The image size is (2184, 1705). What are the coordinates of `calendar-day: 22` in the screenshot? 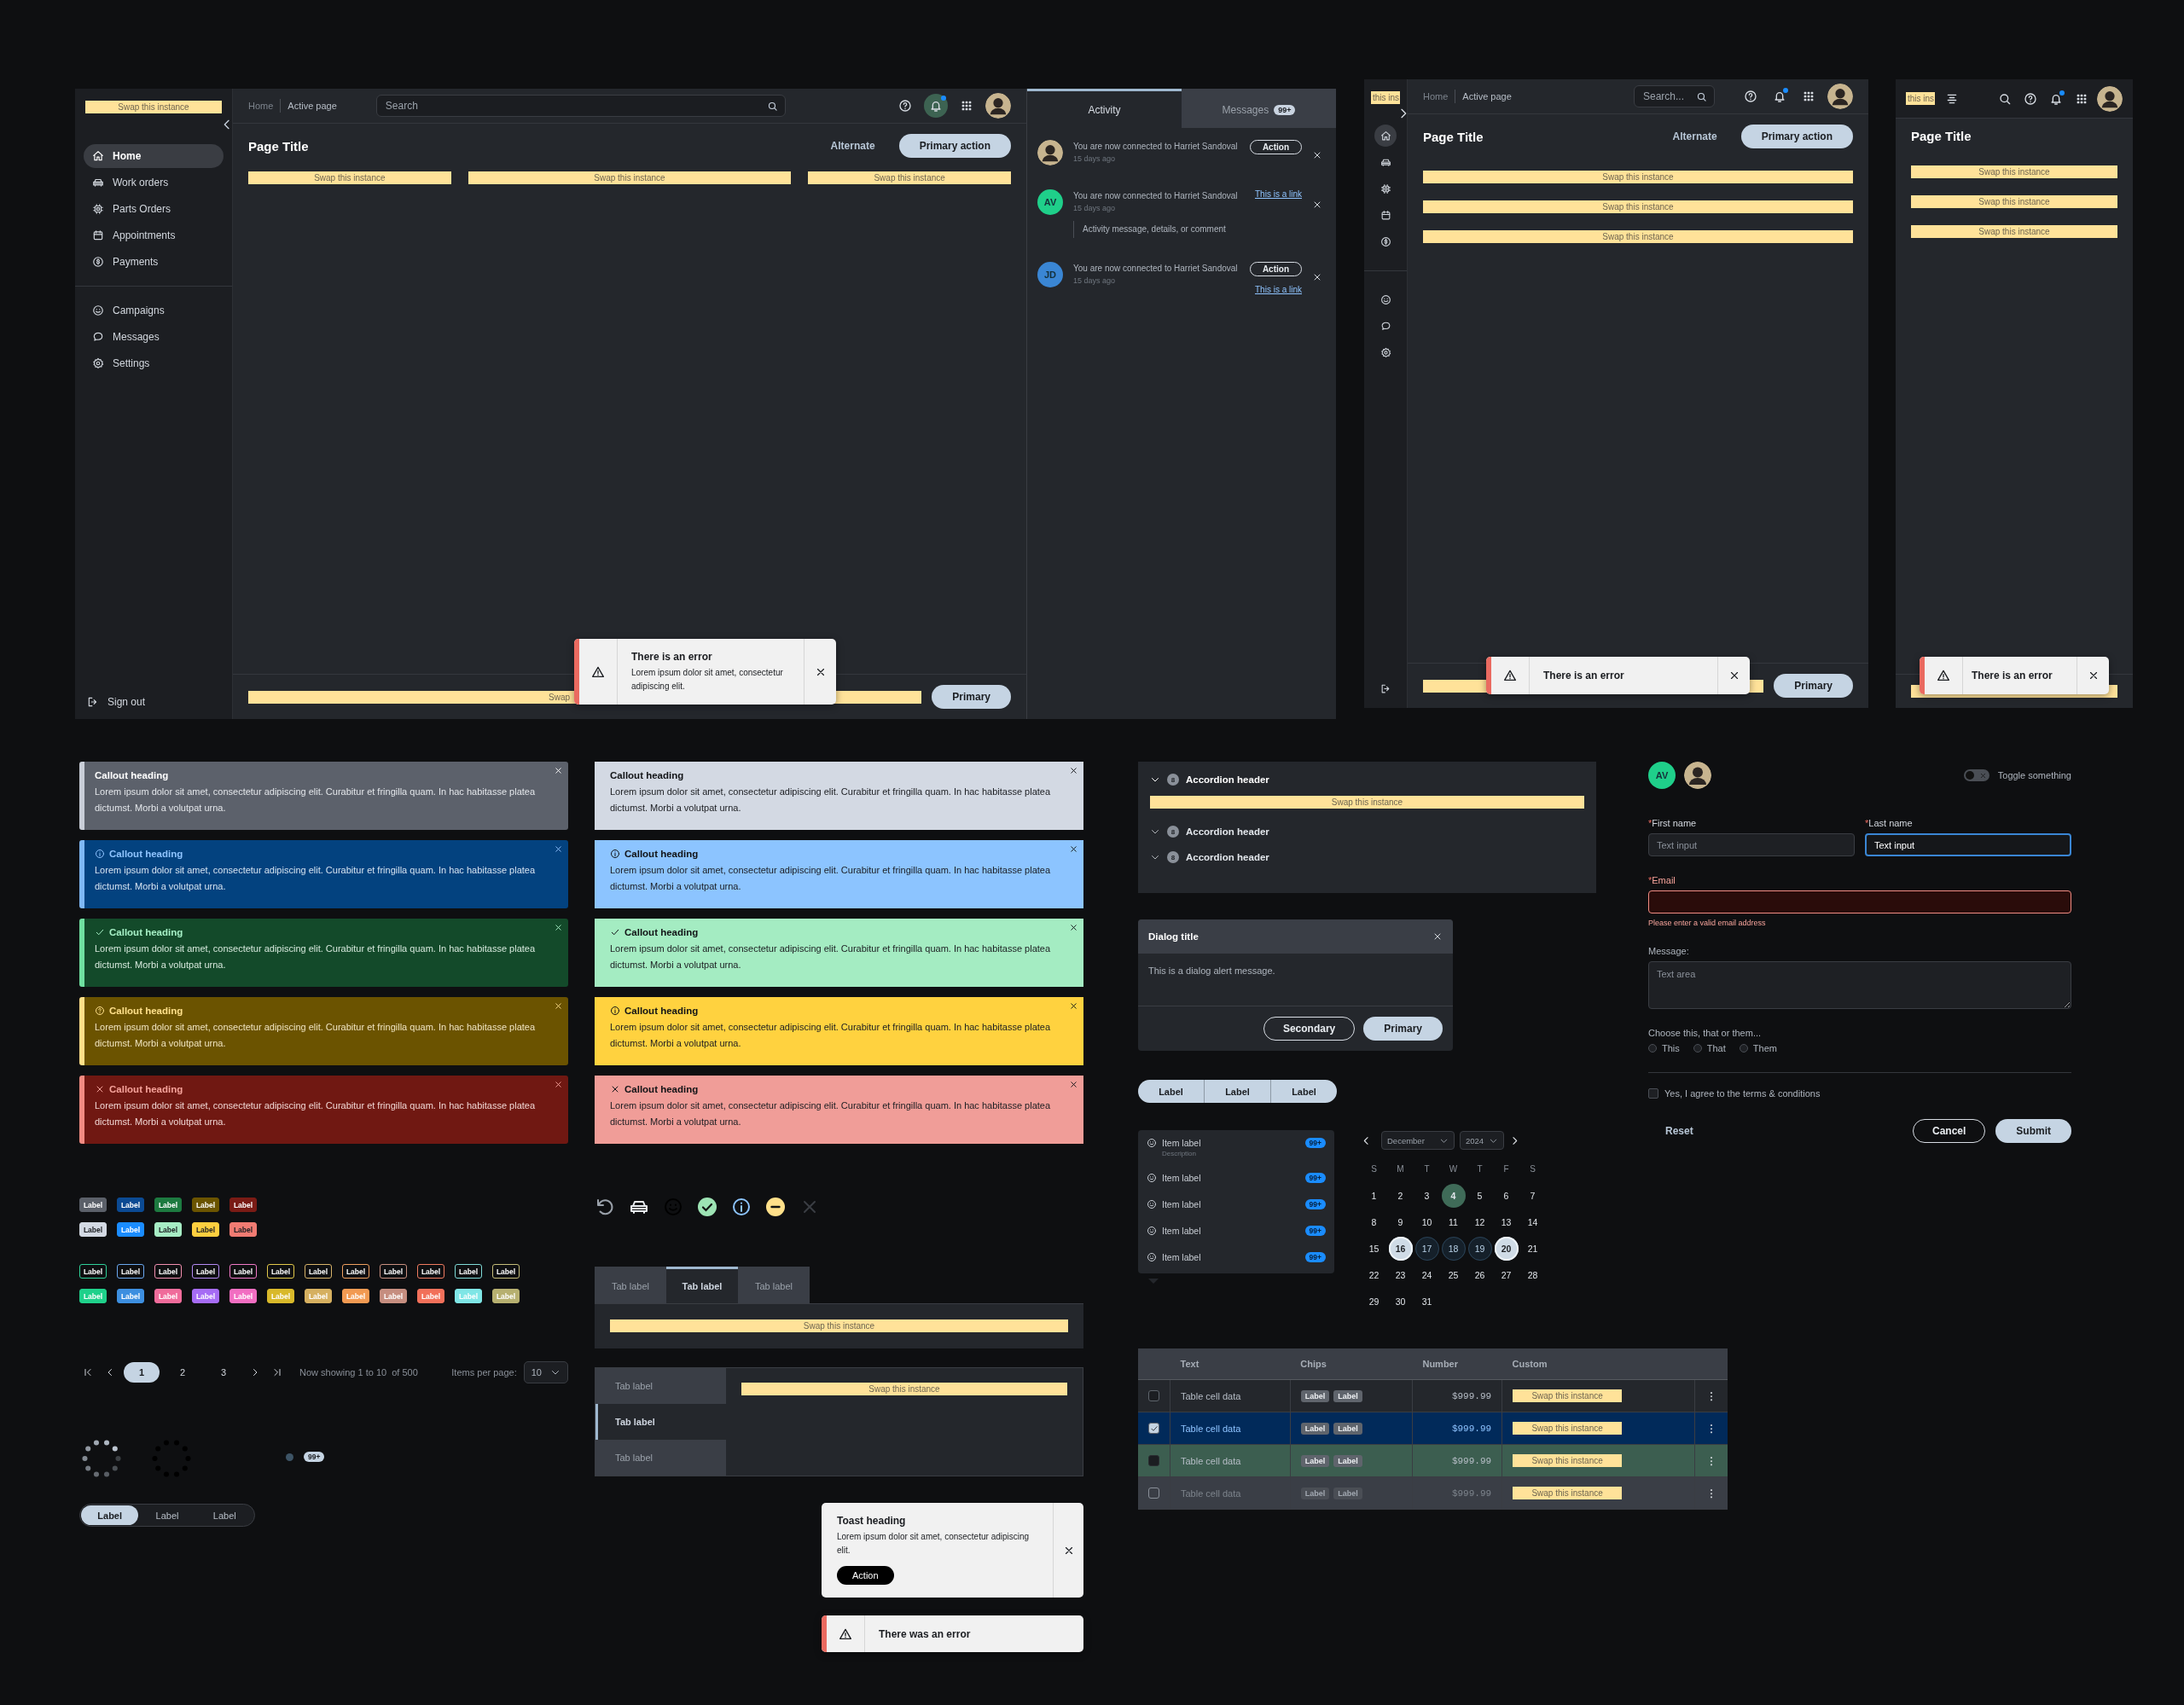 It's located at (1374, 1274).